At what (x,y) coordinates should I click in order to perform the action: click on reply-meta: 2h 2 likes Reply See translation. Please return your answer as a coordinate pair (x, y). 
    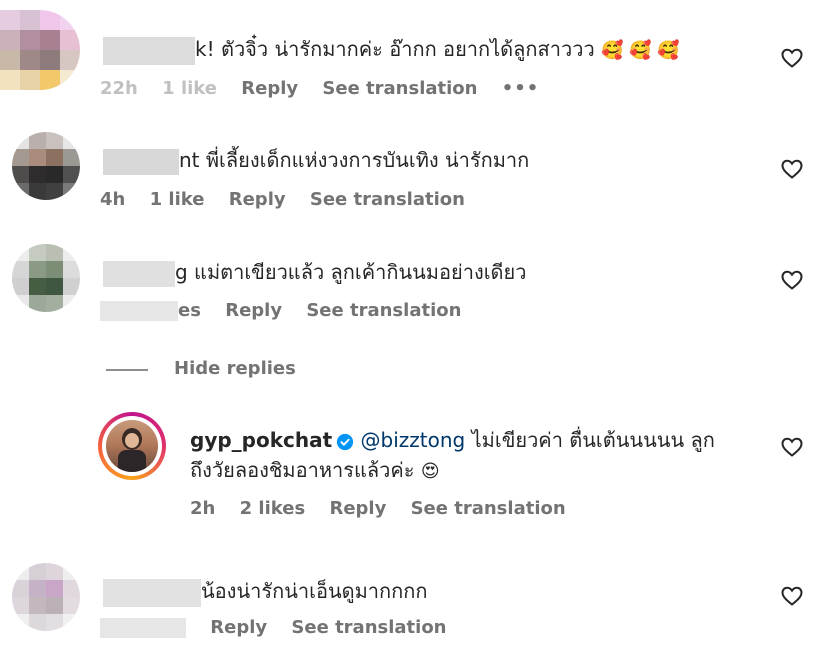
    Looking at the image, I should click on (387, 508).